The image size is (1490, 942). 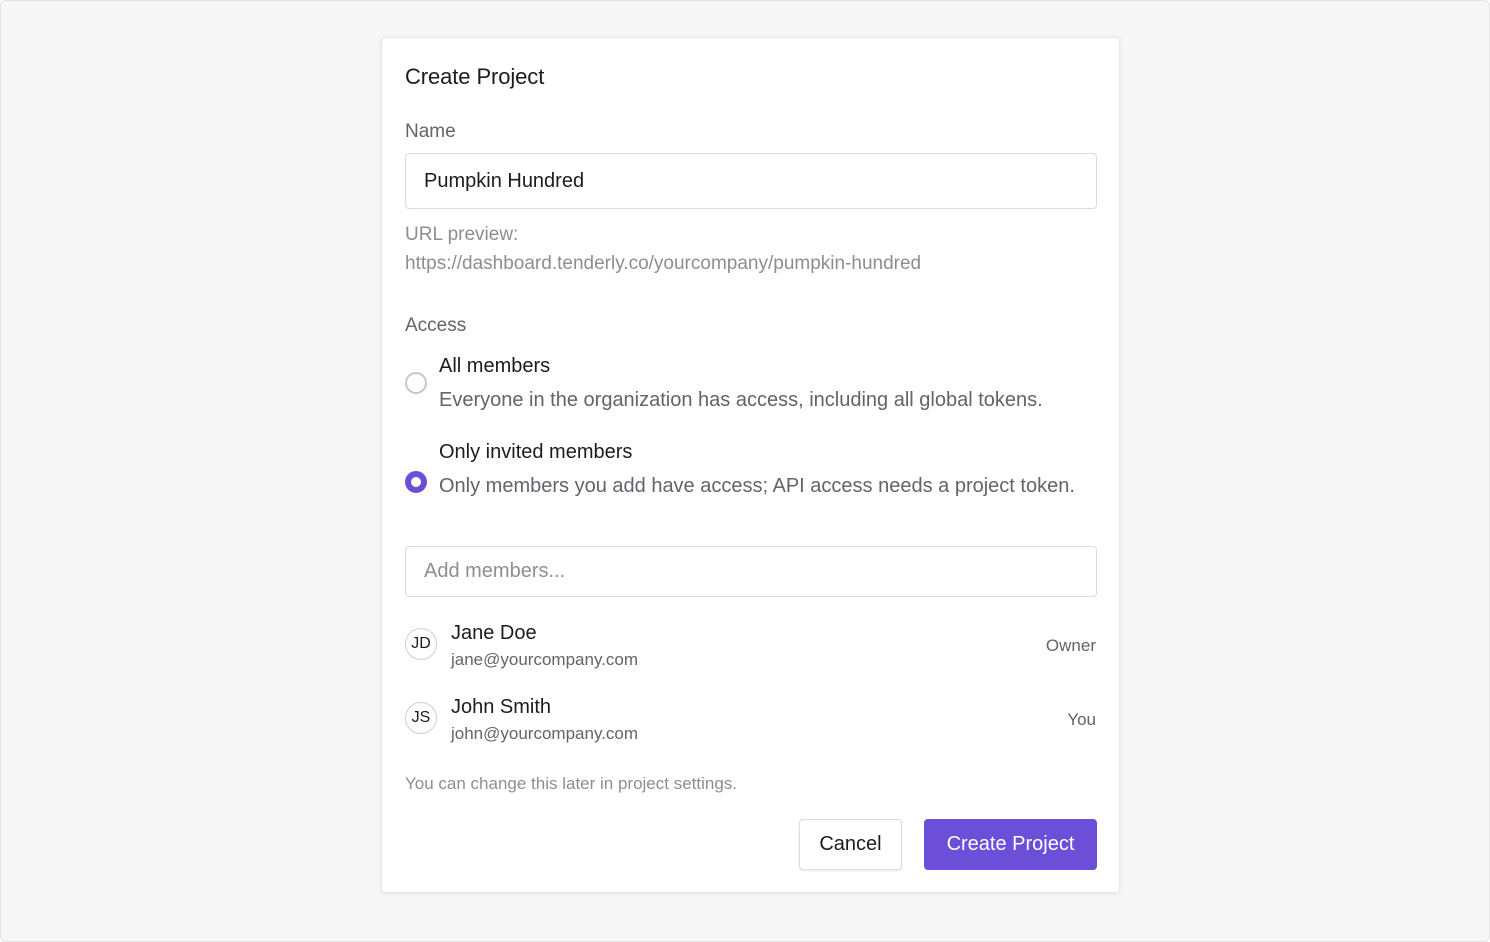 What do you see at coordinates (494, 366) in the screenshot?
I see `option-all-members-title: All members` at bounding box center [494, 366].